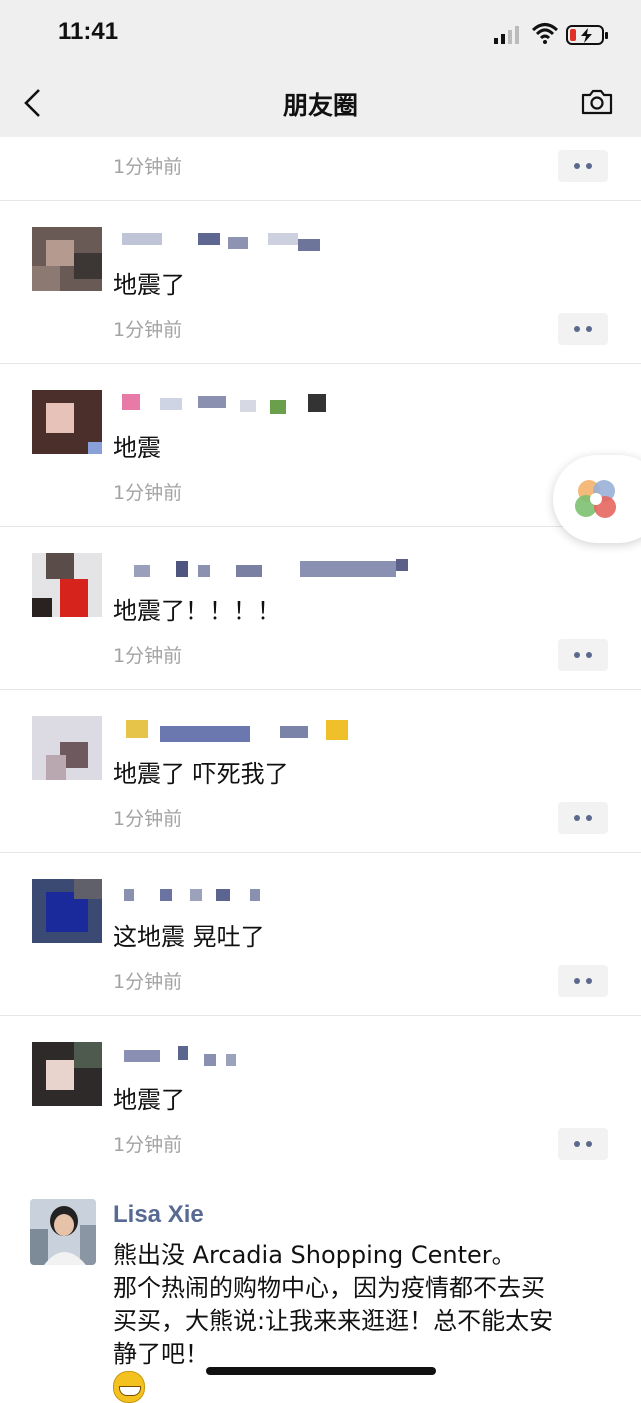  I want to click on home-indicator, so click(321, 1371).